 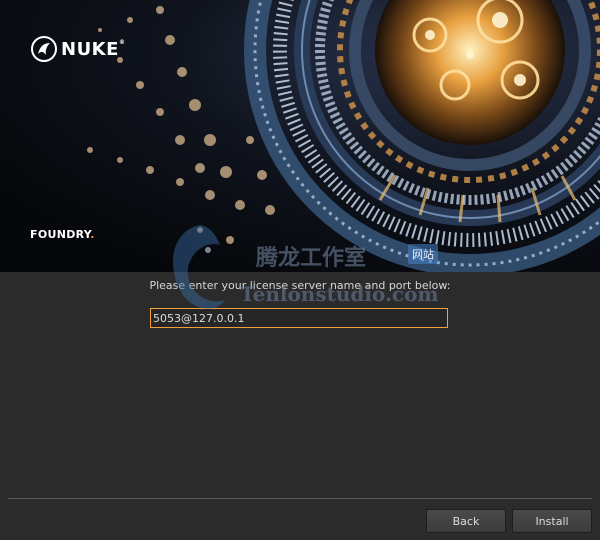 I want to click on footer-divider, so click(x=300, y=498).